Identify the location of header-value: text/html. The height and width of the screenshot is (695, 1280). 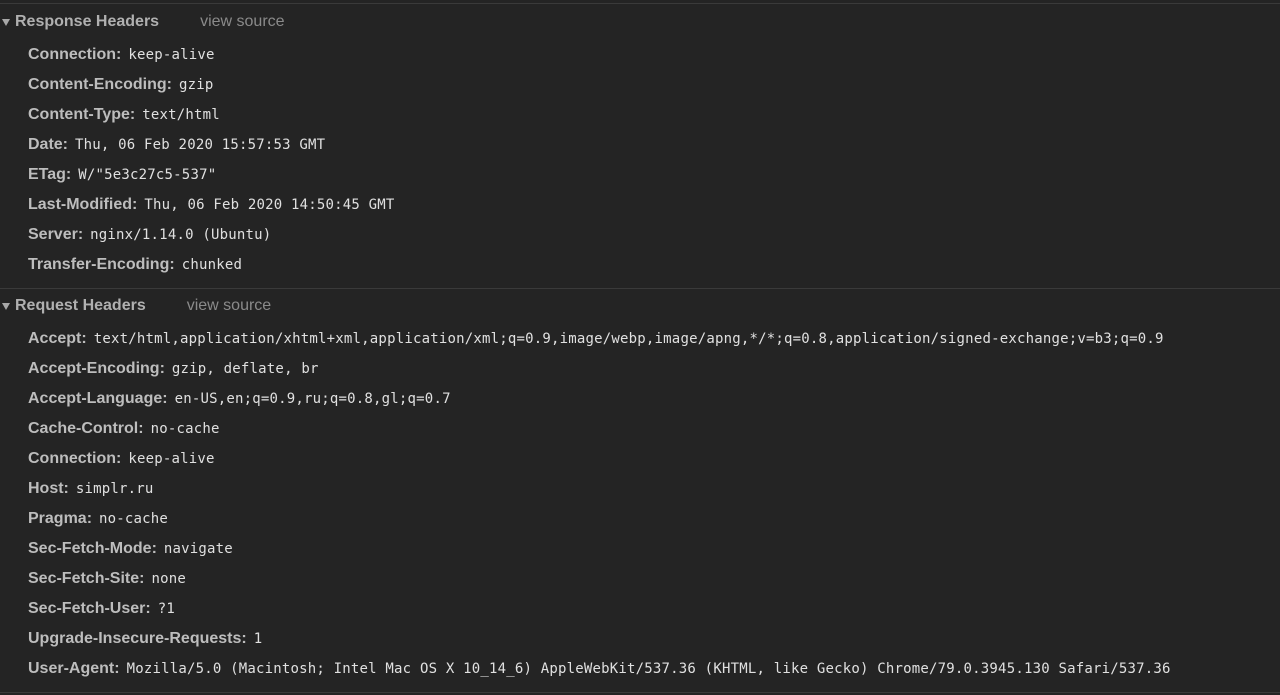
(181, 115).